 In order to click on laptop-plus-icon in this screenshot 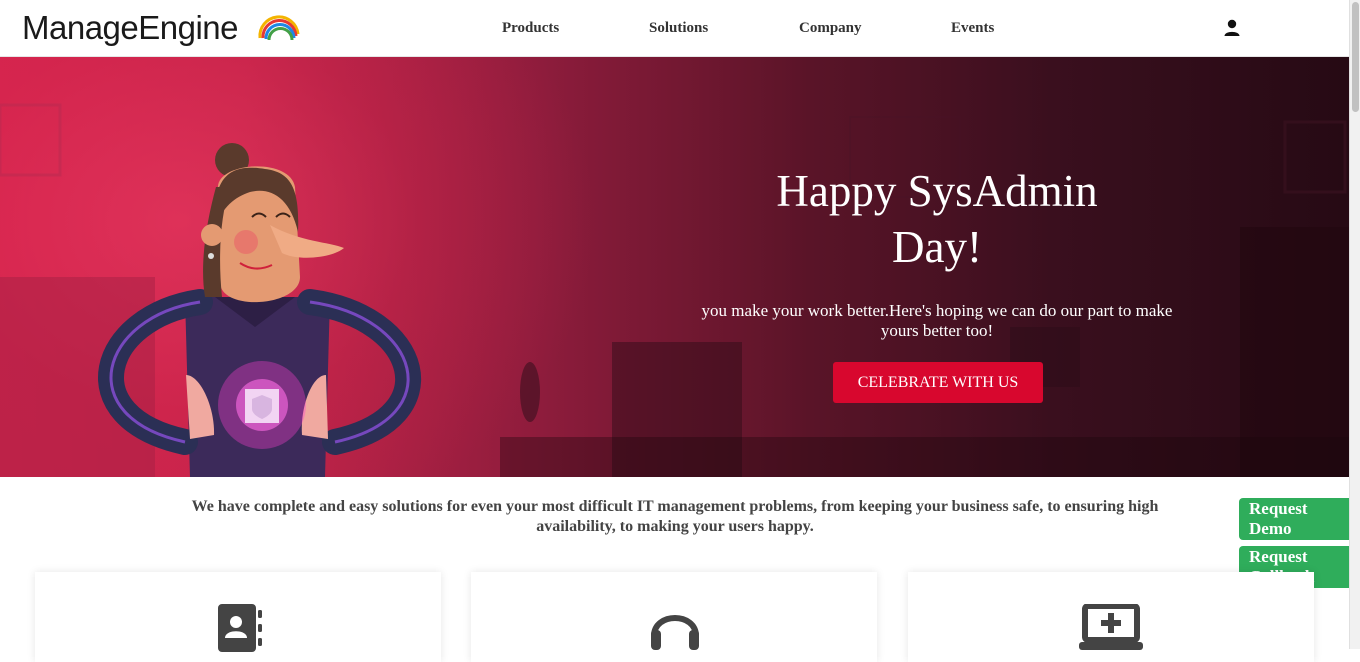, I will do `click(1111, 627)`.